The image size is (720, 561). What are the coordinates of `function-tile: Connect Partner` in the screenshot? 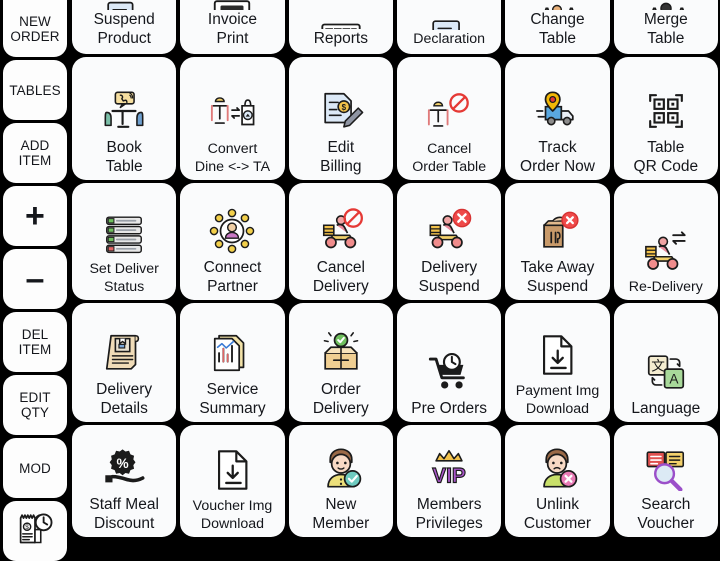 It's located at (232, 241).